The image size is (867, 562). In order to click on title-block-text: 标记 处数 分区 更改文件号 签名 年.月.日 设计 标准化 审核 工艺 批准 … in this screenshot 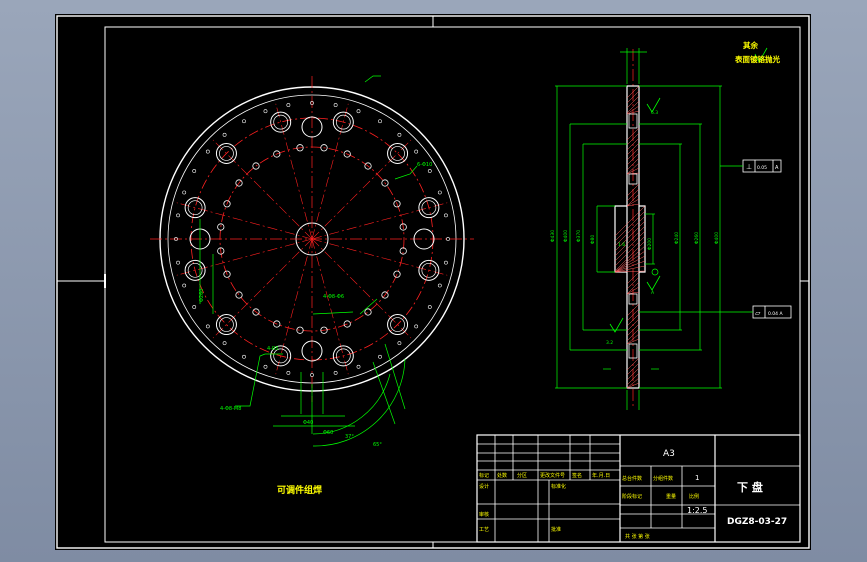, I will do `click(633, 494)`.